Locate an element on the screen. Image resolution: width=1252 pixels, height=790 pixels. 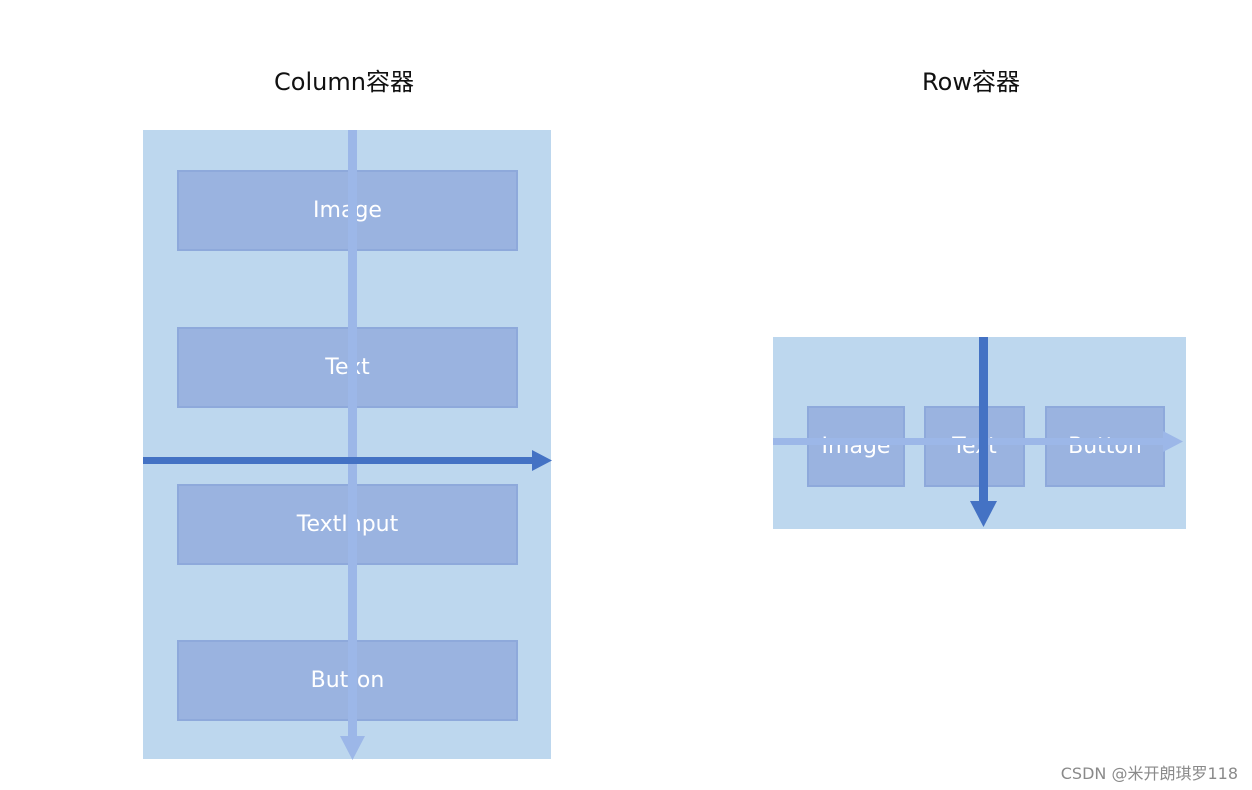
row-item-text: Text is located at coordinates (974, 446).